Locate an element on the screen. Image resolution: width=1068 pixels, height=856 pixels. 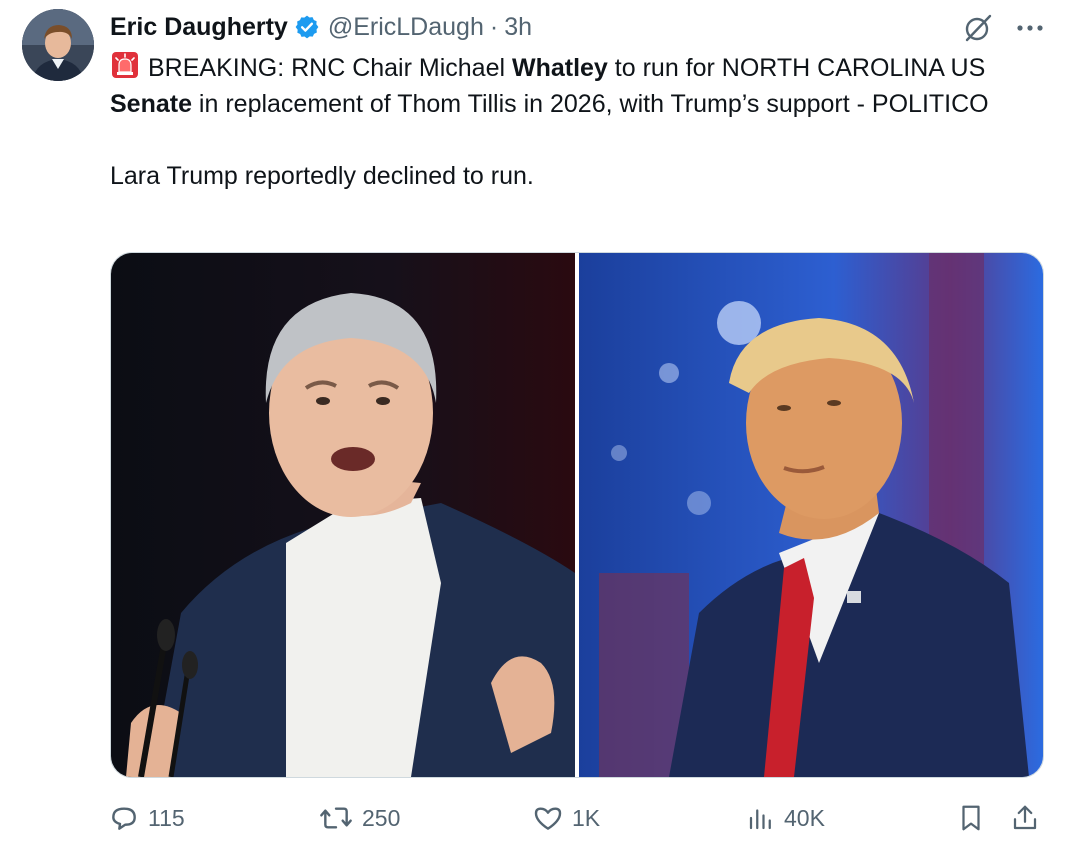
bookmark-button is located at coordinates (971, 818).